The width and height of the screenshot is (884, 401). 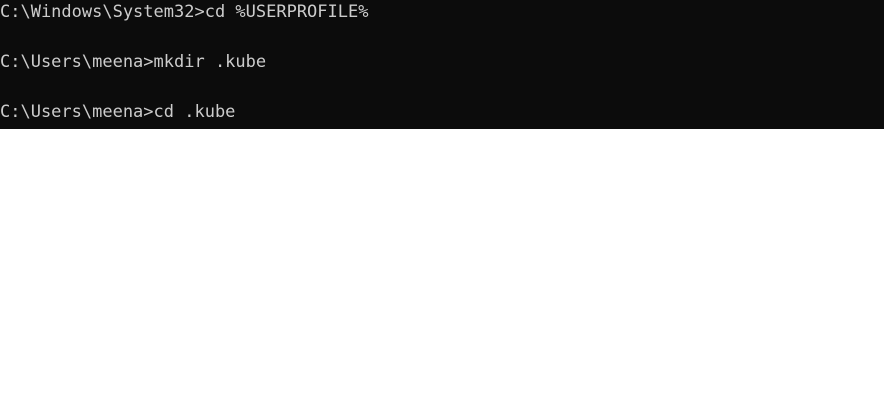 What do you see at coordinates (102, 12) in the screenshot?
I see `terminal-prompt: C:\Windows\System32>` at bounding box center [102, 12].